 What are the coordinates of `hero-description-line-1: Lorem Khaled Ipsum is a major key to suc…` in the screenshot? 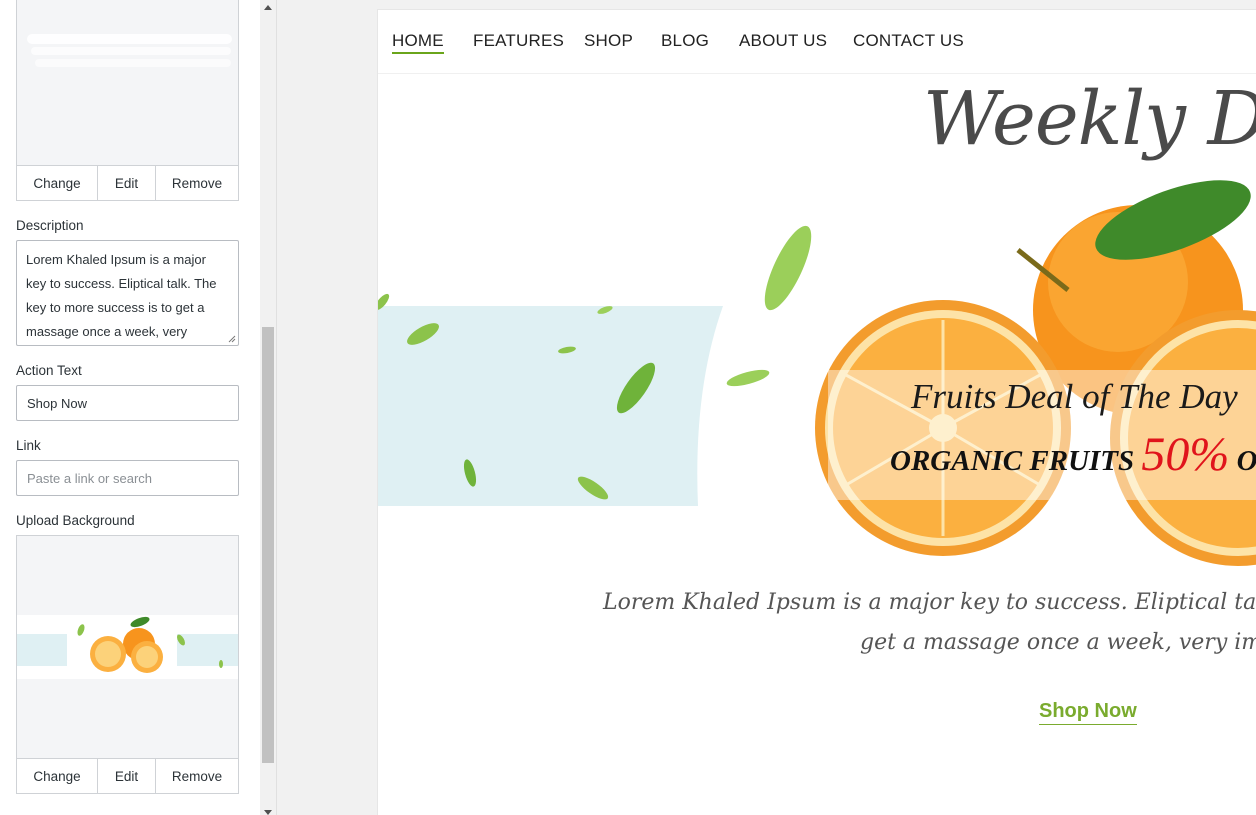 It's located at (929, 602).